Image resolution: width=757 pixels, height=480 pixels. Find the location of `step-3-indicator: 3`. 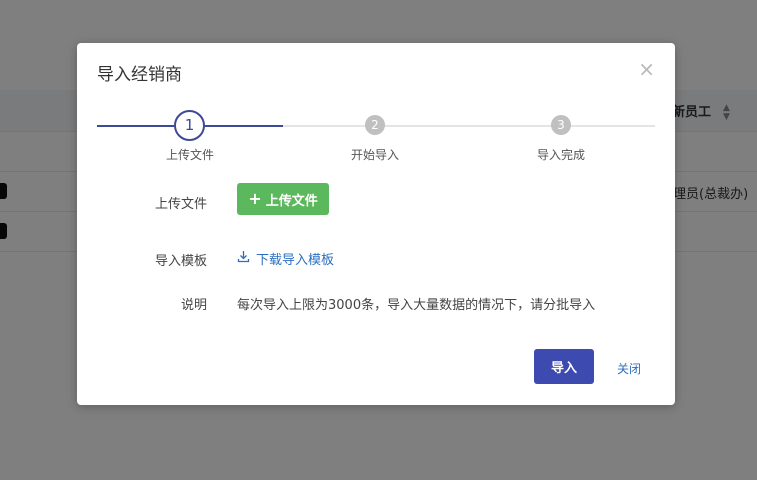

step-3-indicator: 3 is located at coordinates (561, 125).